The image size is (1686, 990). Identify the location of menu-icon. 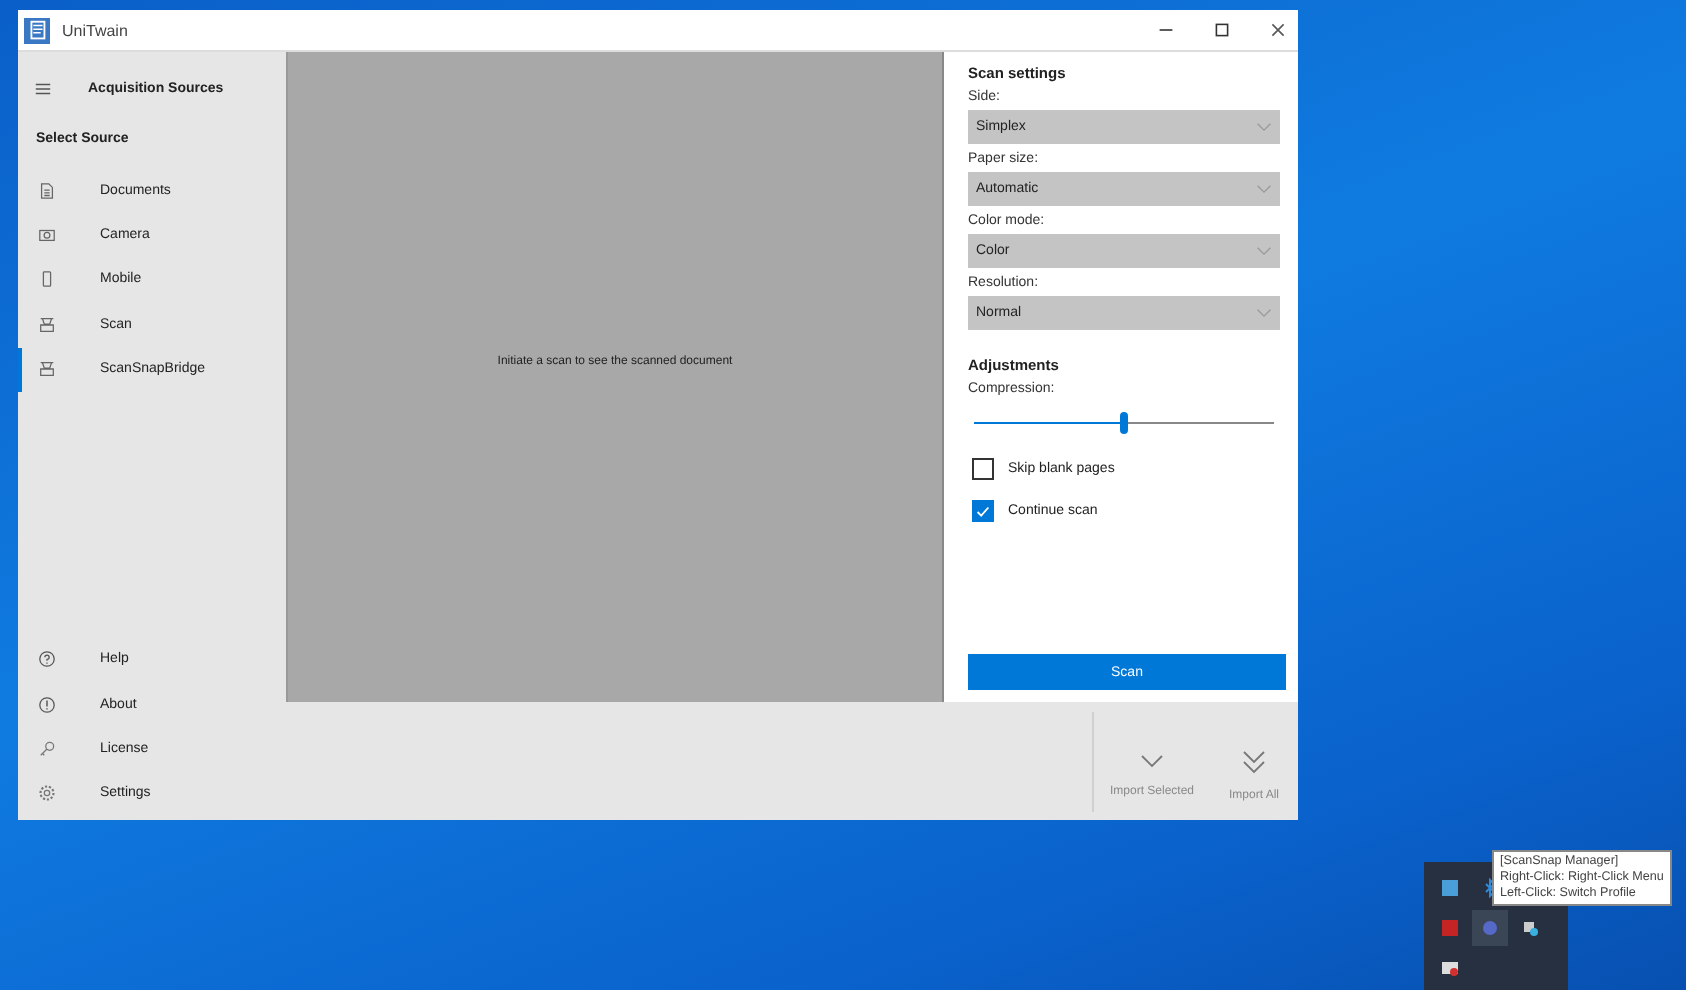
(43, 89).